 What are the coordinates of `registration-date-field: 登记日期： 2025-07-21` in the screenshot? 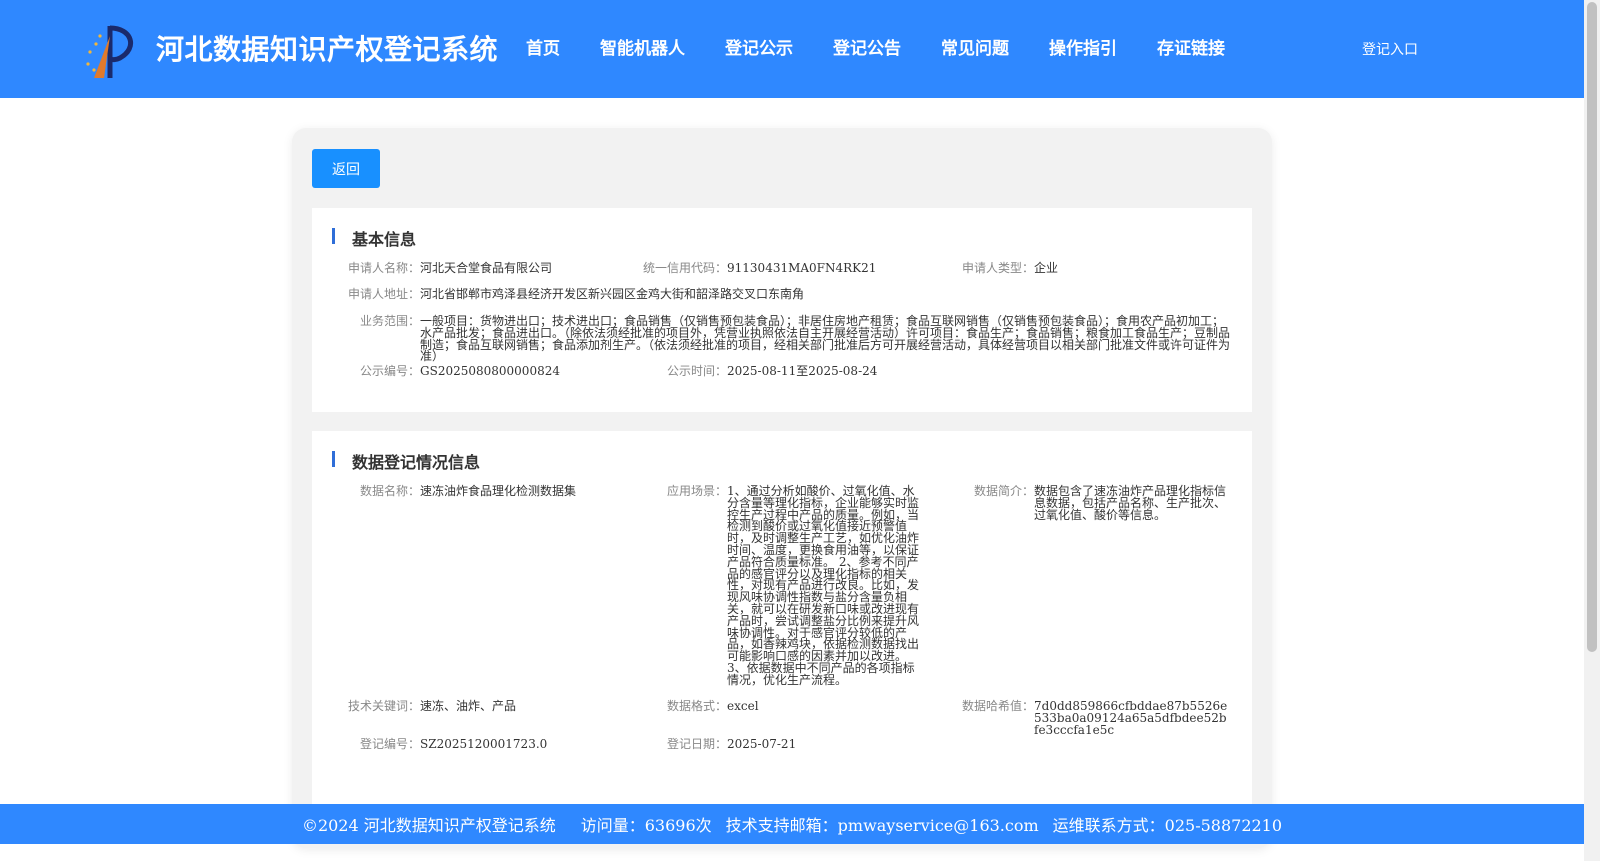 It's located at (732, 744).